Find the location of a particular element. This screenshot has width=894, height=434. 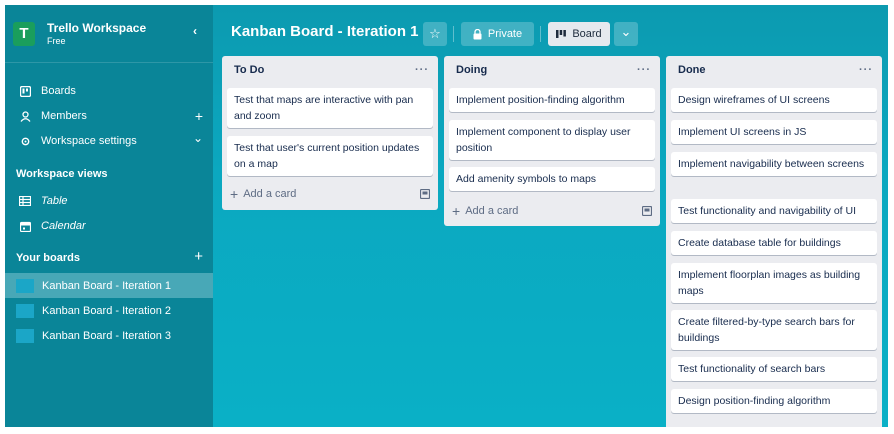

sidebar-item-table: Table is located at coordinates (109, 201).